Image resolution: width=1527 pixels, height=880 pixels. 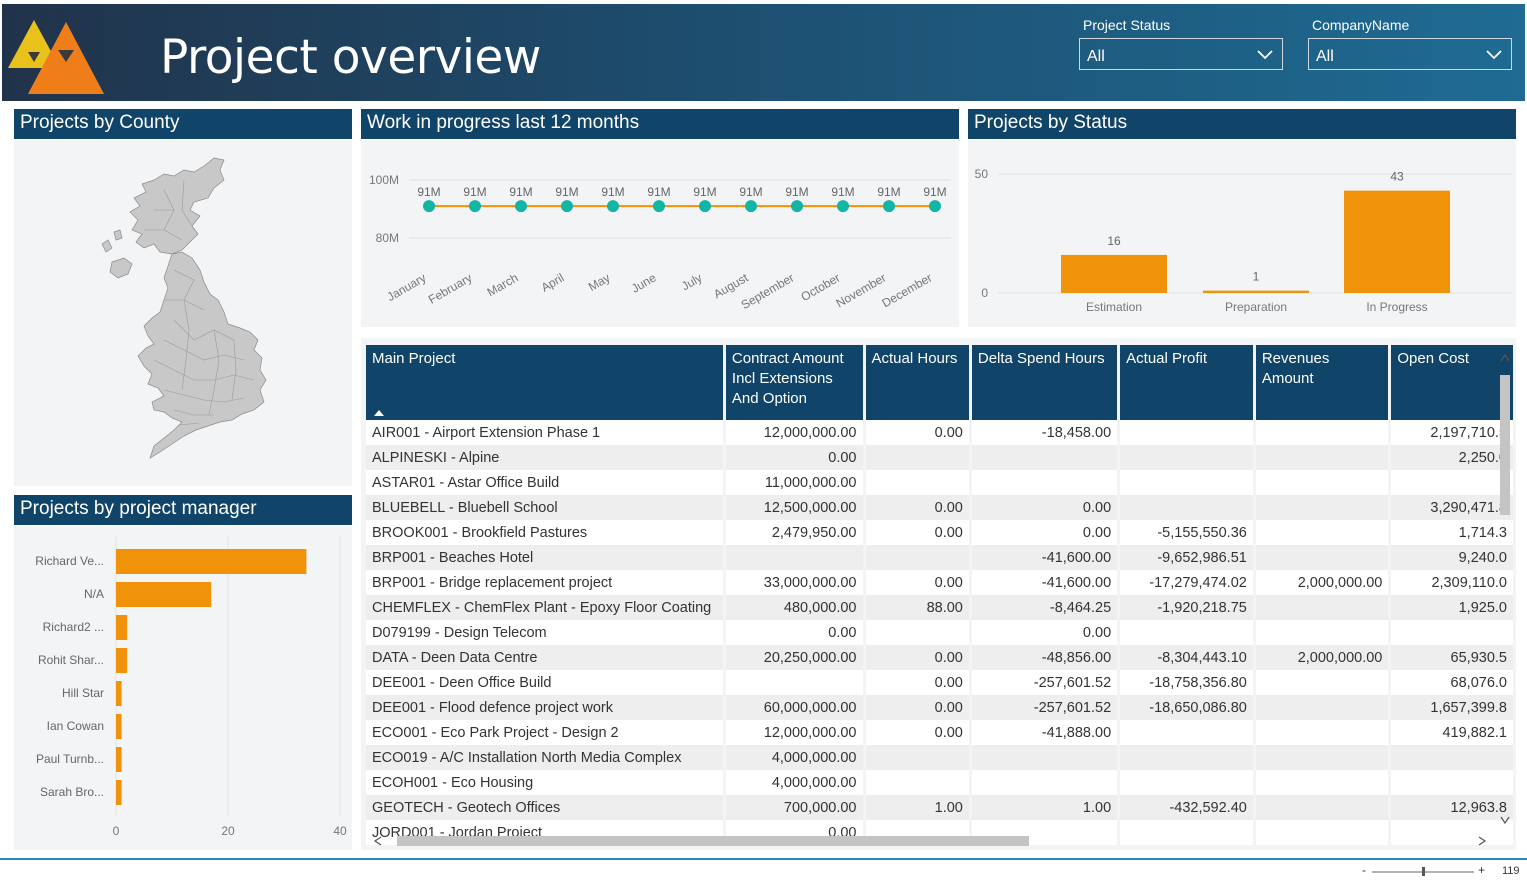 What do you see at coordinates (1186, 382) in the screenshot?
I see `column-header: Actual Profit` at bounding box center [1186, 382].